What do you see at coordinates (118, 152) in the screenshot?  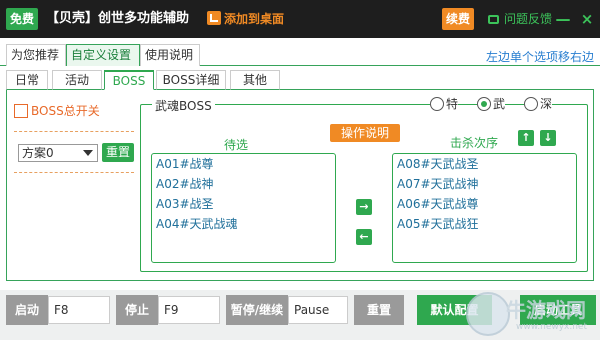 I see `plan-reset-button: 重置` at bounding box center [118, 152].